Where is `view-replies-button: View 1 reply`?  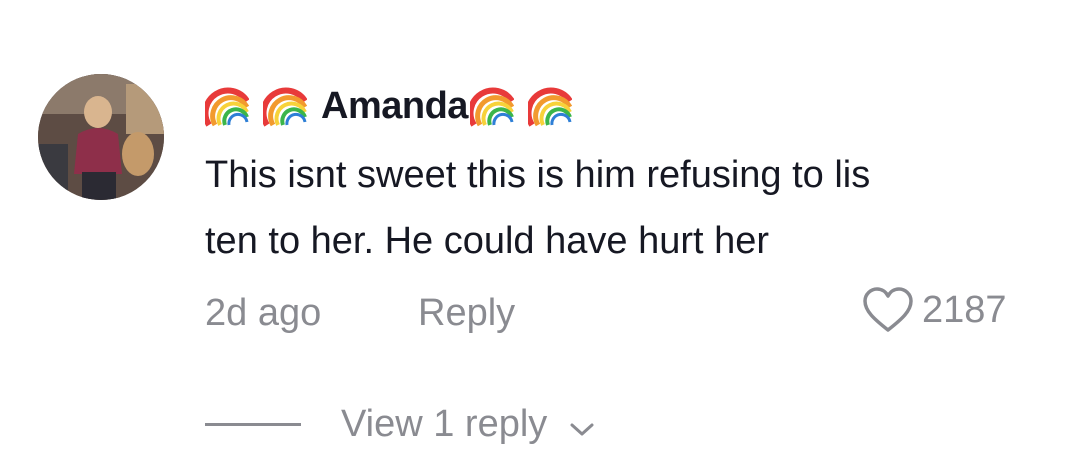
view-replies-button: View 1 reply is located at coordinates (400, 424).